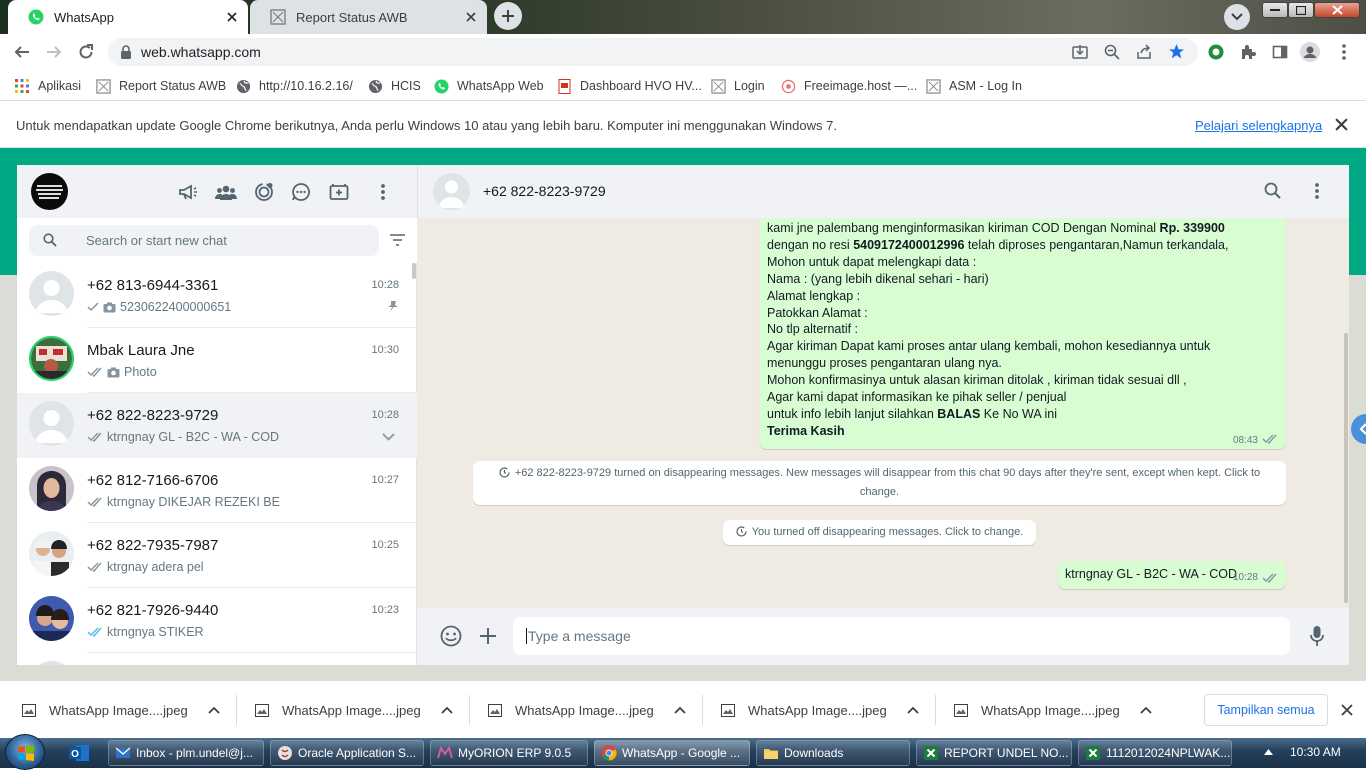 This screenshot has height=770, width=1366. What do you see at coordinates (301, 192) in the screenshot?
I see `channels-icon` at bounding box center [301, 192].